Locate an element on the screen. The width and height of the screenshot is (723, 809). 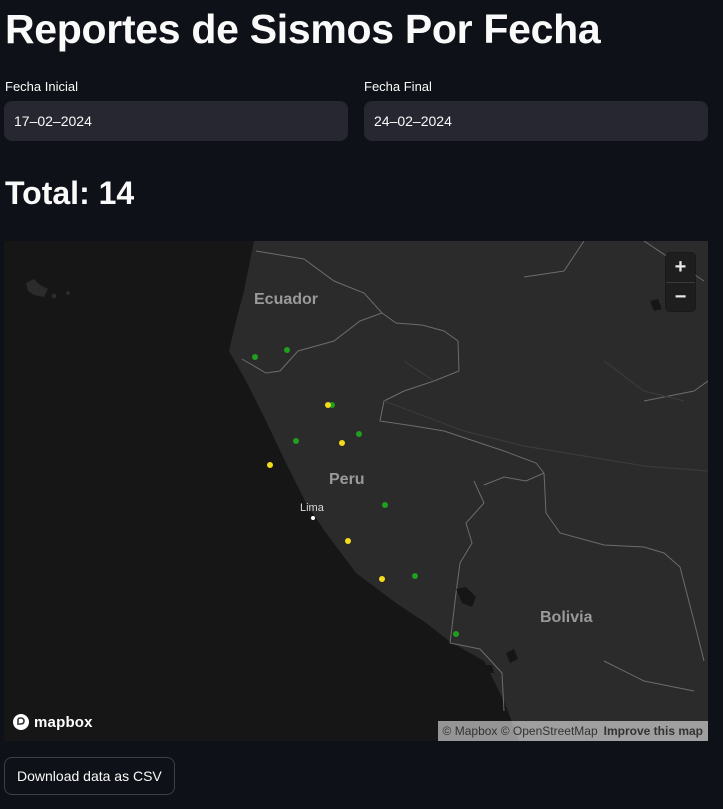
start-date-label: Fecha Inicial is located at coordinates (41, 86).